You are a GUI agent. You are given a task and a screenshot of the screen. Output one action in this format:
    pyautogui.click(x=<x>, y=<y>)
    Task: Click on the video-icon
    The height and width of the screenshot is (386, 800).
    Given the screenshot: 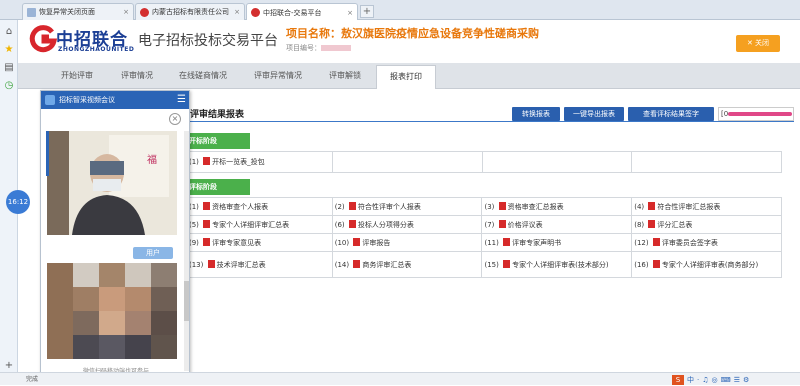 What is the action you would take?
    pyautogui.click(x=50, y=100)
    